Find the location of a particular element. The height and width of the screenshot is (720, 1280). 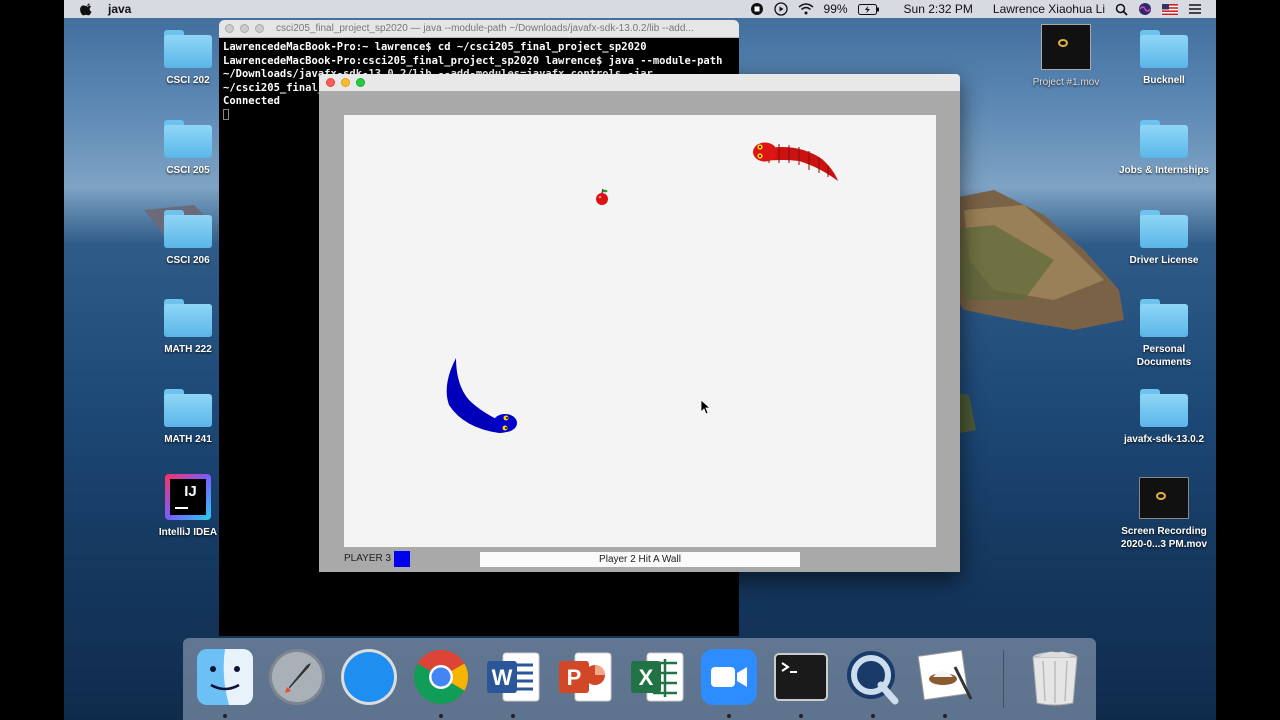

desktop-file-project-mov: Project #1.mov is located at coordinates (1066, 56).